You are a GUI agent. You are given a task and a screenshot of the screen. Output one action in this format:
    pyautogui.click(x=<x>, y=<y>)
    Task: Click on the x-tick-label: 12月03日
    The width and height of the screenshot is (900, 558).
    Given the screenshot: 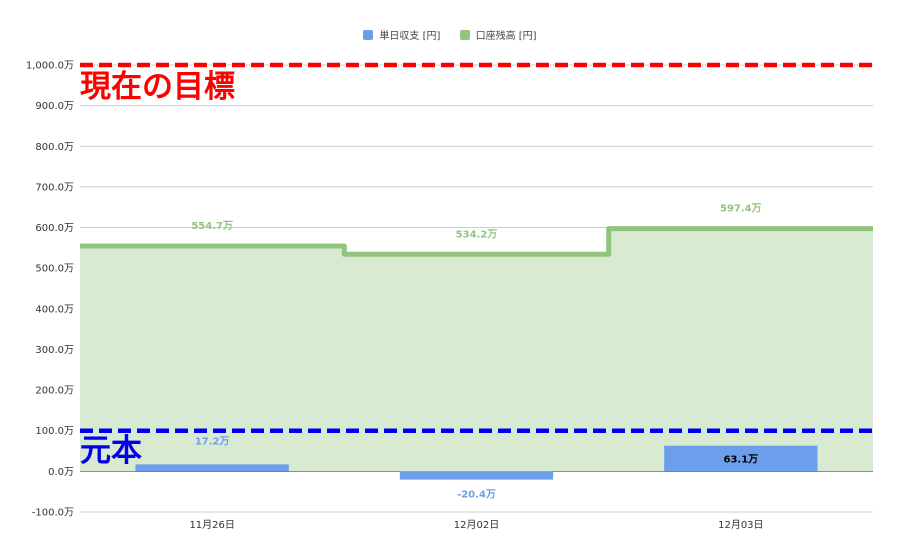 What is the action you would take?
    pyautogui.click(x=740, y=525)
    